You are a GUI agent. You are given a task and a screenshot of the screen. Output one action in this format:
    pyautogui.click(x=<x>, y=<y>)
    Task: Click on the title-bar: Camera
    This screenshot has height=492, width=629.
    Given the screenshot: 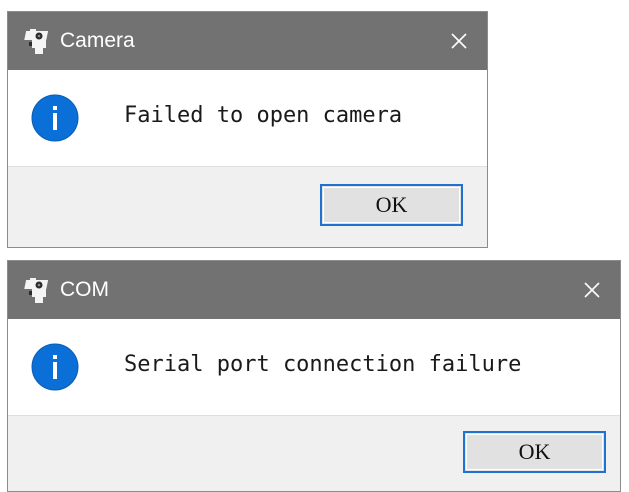 What is the action you would take?
    pyautogui.click(x=247, y=41)
    